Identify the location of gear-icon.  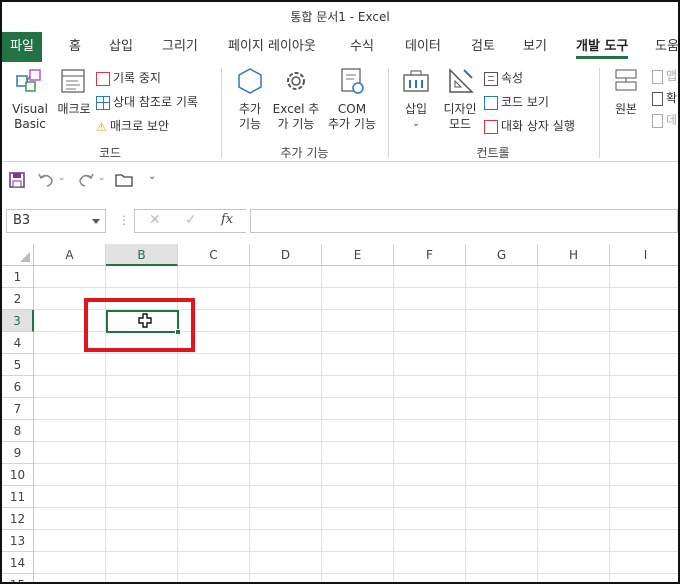
(296, 81).